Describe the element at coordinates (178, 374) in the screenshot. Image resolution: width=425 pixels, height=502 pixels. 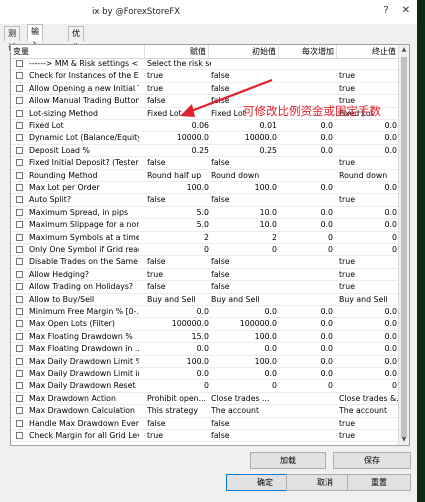
I see `param-value: 0.0` at that location.